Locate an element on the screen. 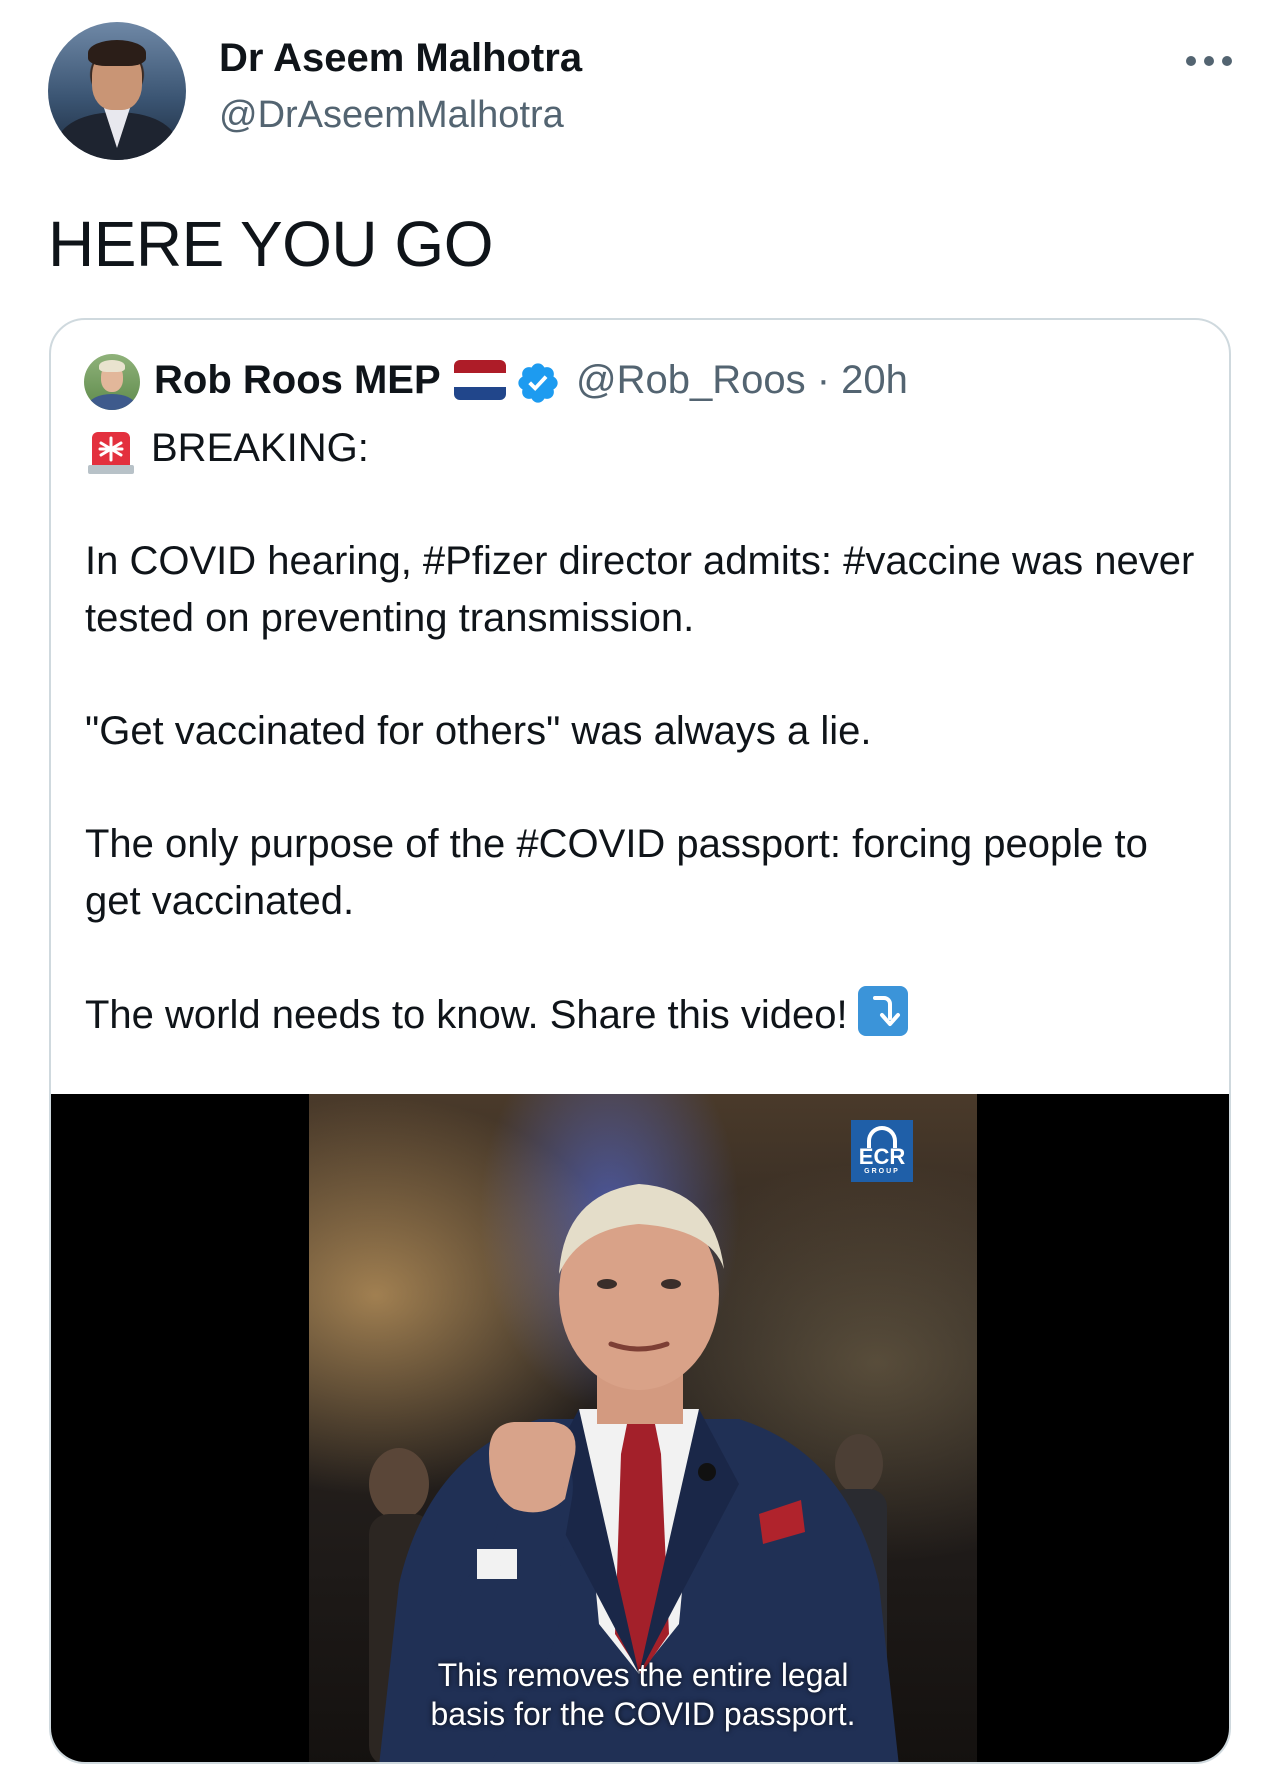 The width and height of the screenshot is (1284, 1774). ecr-logo-subtext: GROUP is located at coordinates (882, 1171).